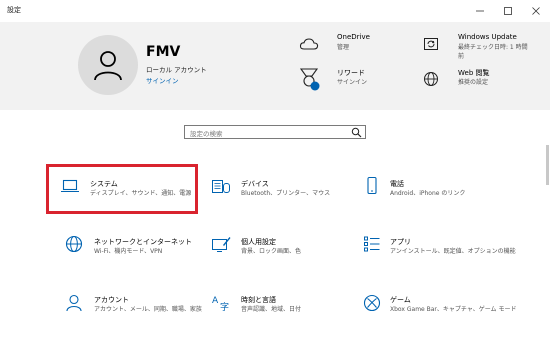 The height and width of the screenshot is (341, 550). What do you see at coordinates (122, 189) in the screenshot?
I see `highlight-box` at bounding box center [122, 189].